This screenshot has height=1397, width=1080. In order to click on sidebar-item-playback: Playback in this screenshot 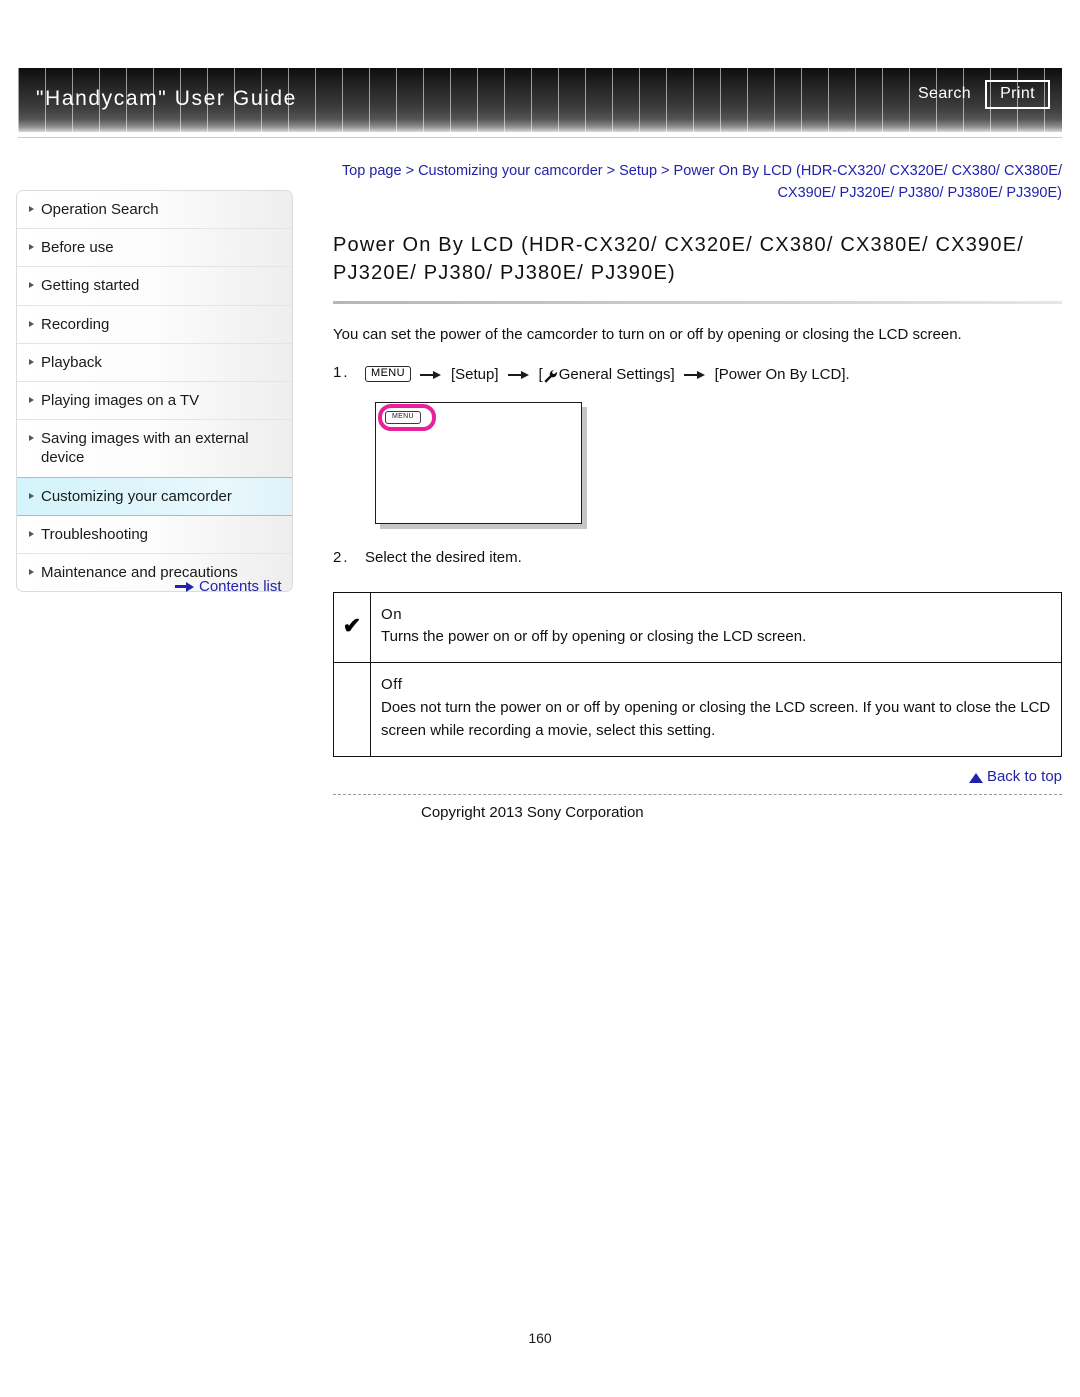, I will do `click(154, 362)`.